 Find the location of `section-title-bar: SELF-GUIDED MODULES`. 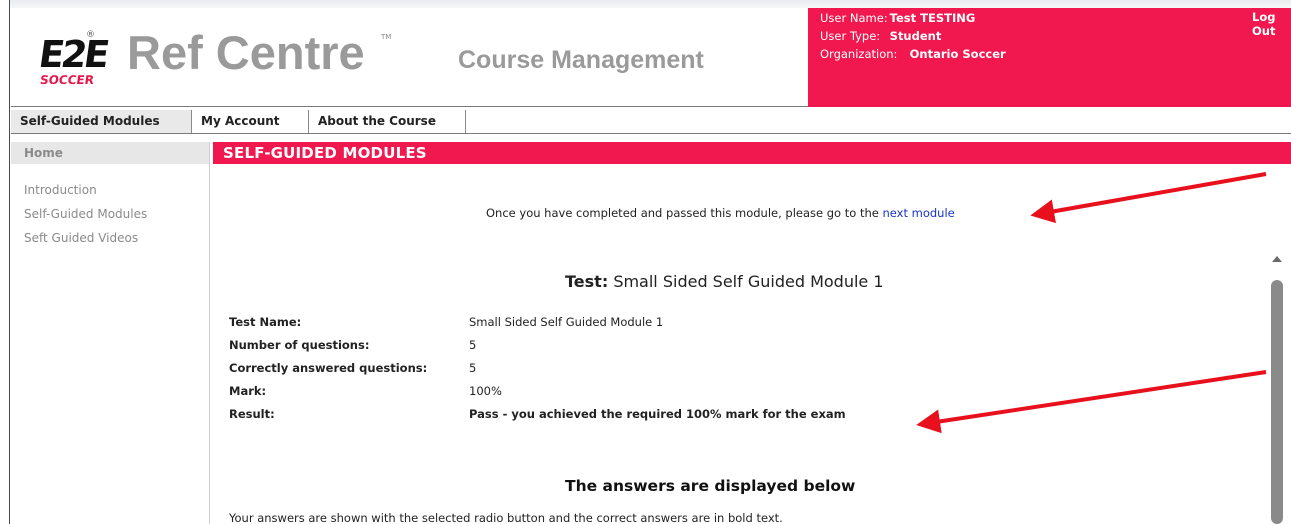

section-title-bar: SELF-GUIDED MODULES is located at coordinates (752, 153).